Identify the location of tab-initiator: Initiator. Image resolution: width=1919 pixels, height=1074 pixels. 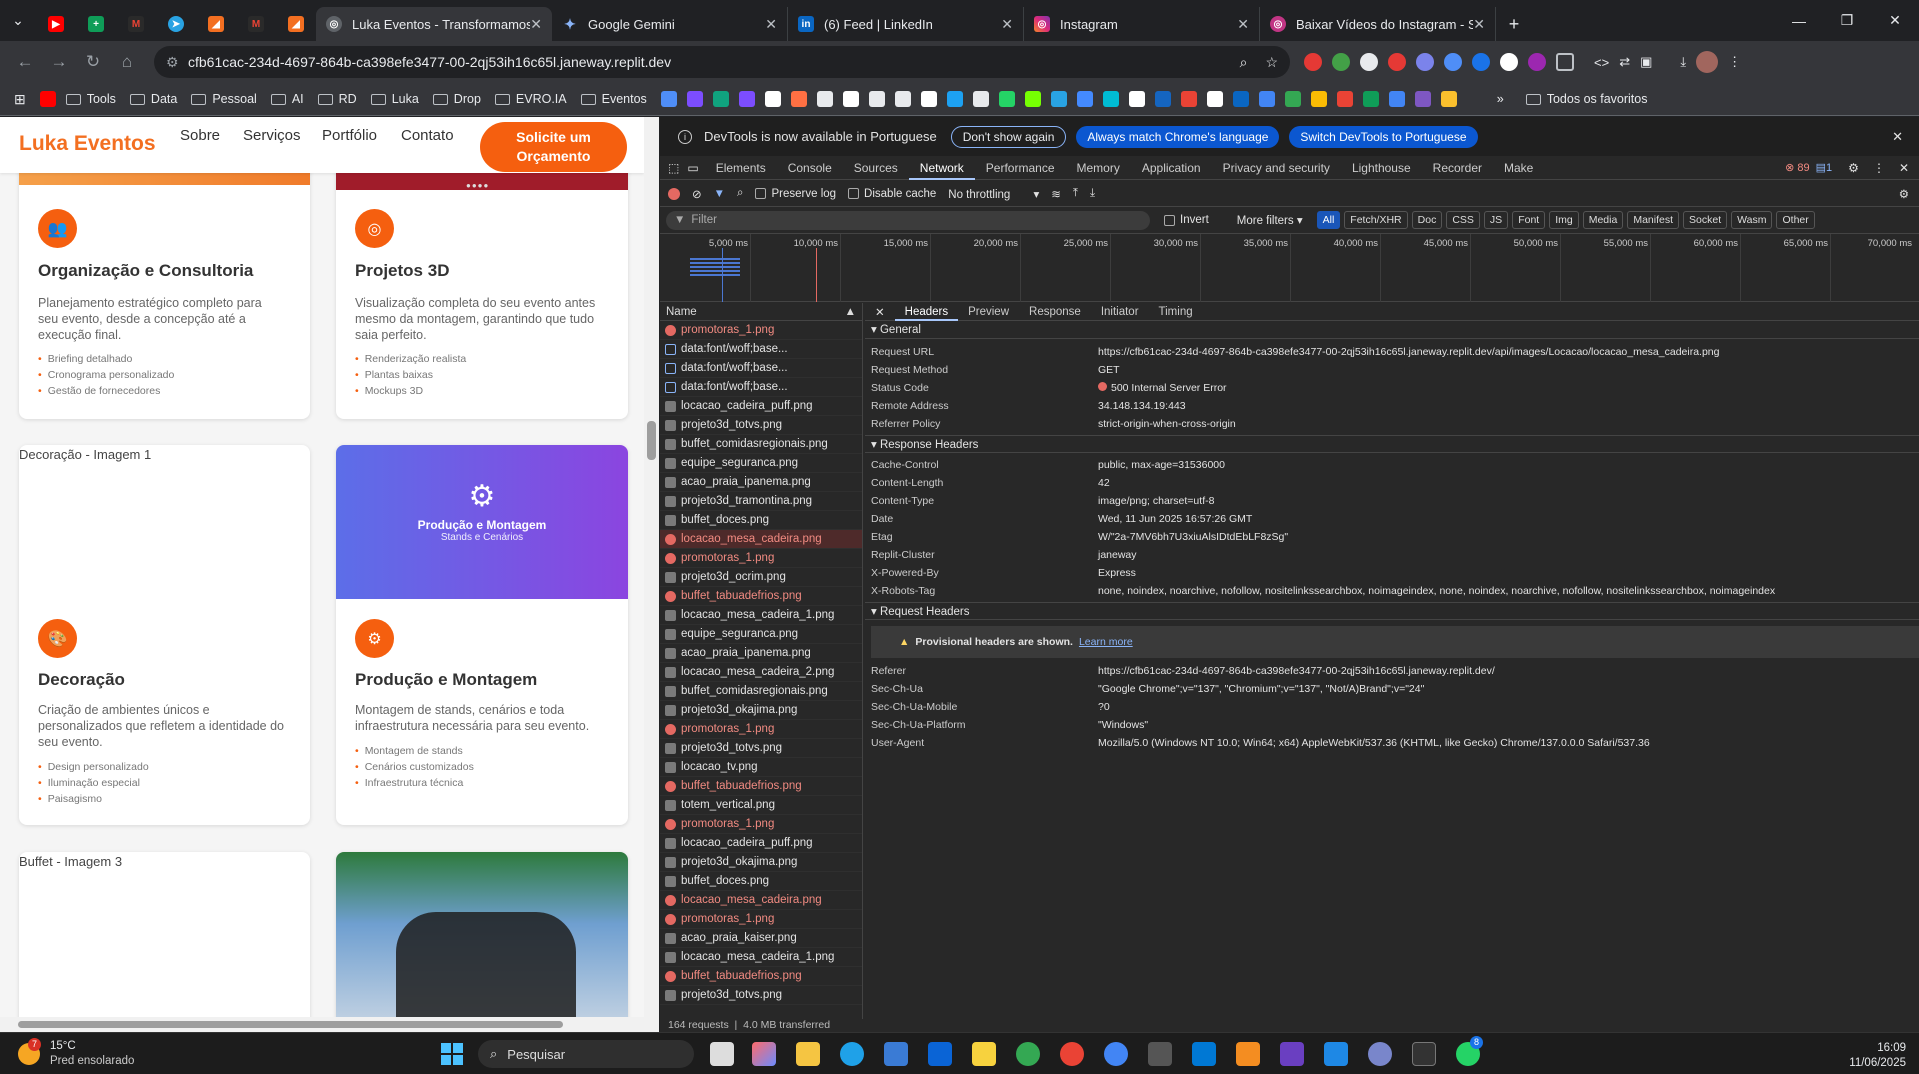
(1120, 312).